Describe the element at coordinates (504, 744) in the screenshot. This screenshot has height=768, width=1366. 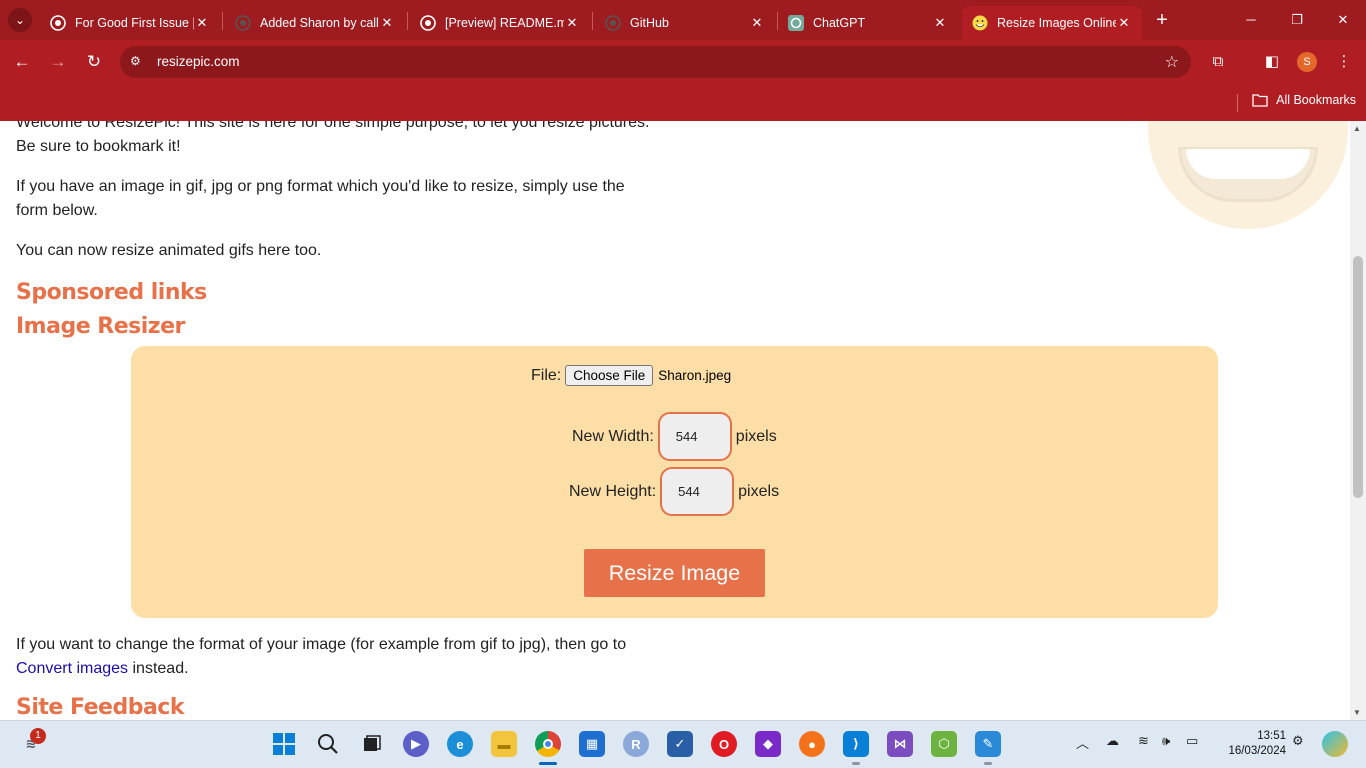
I see `file-explorer-icon: ▬` at that location.